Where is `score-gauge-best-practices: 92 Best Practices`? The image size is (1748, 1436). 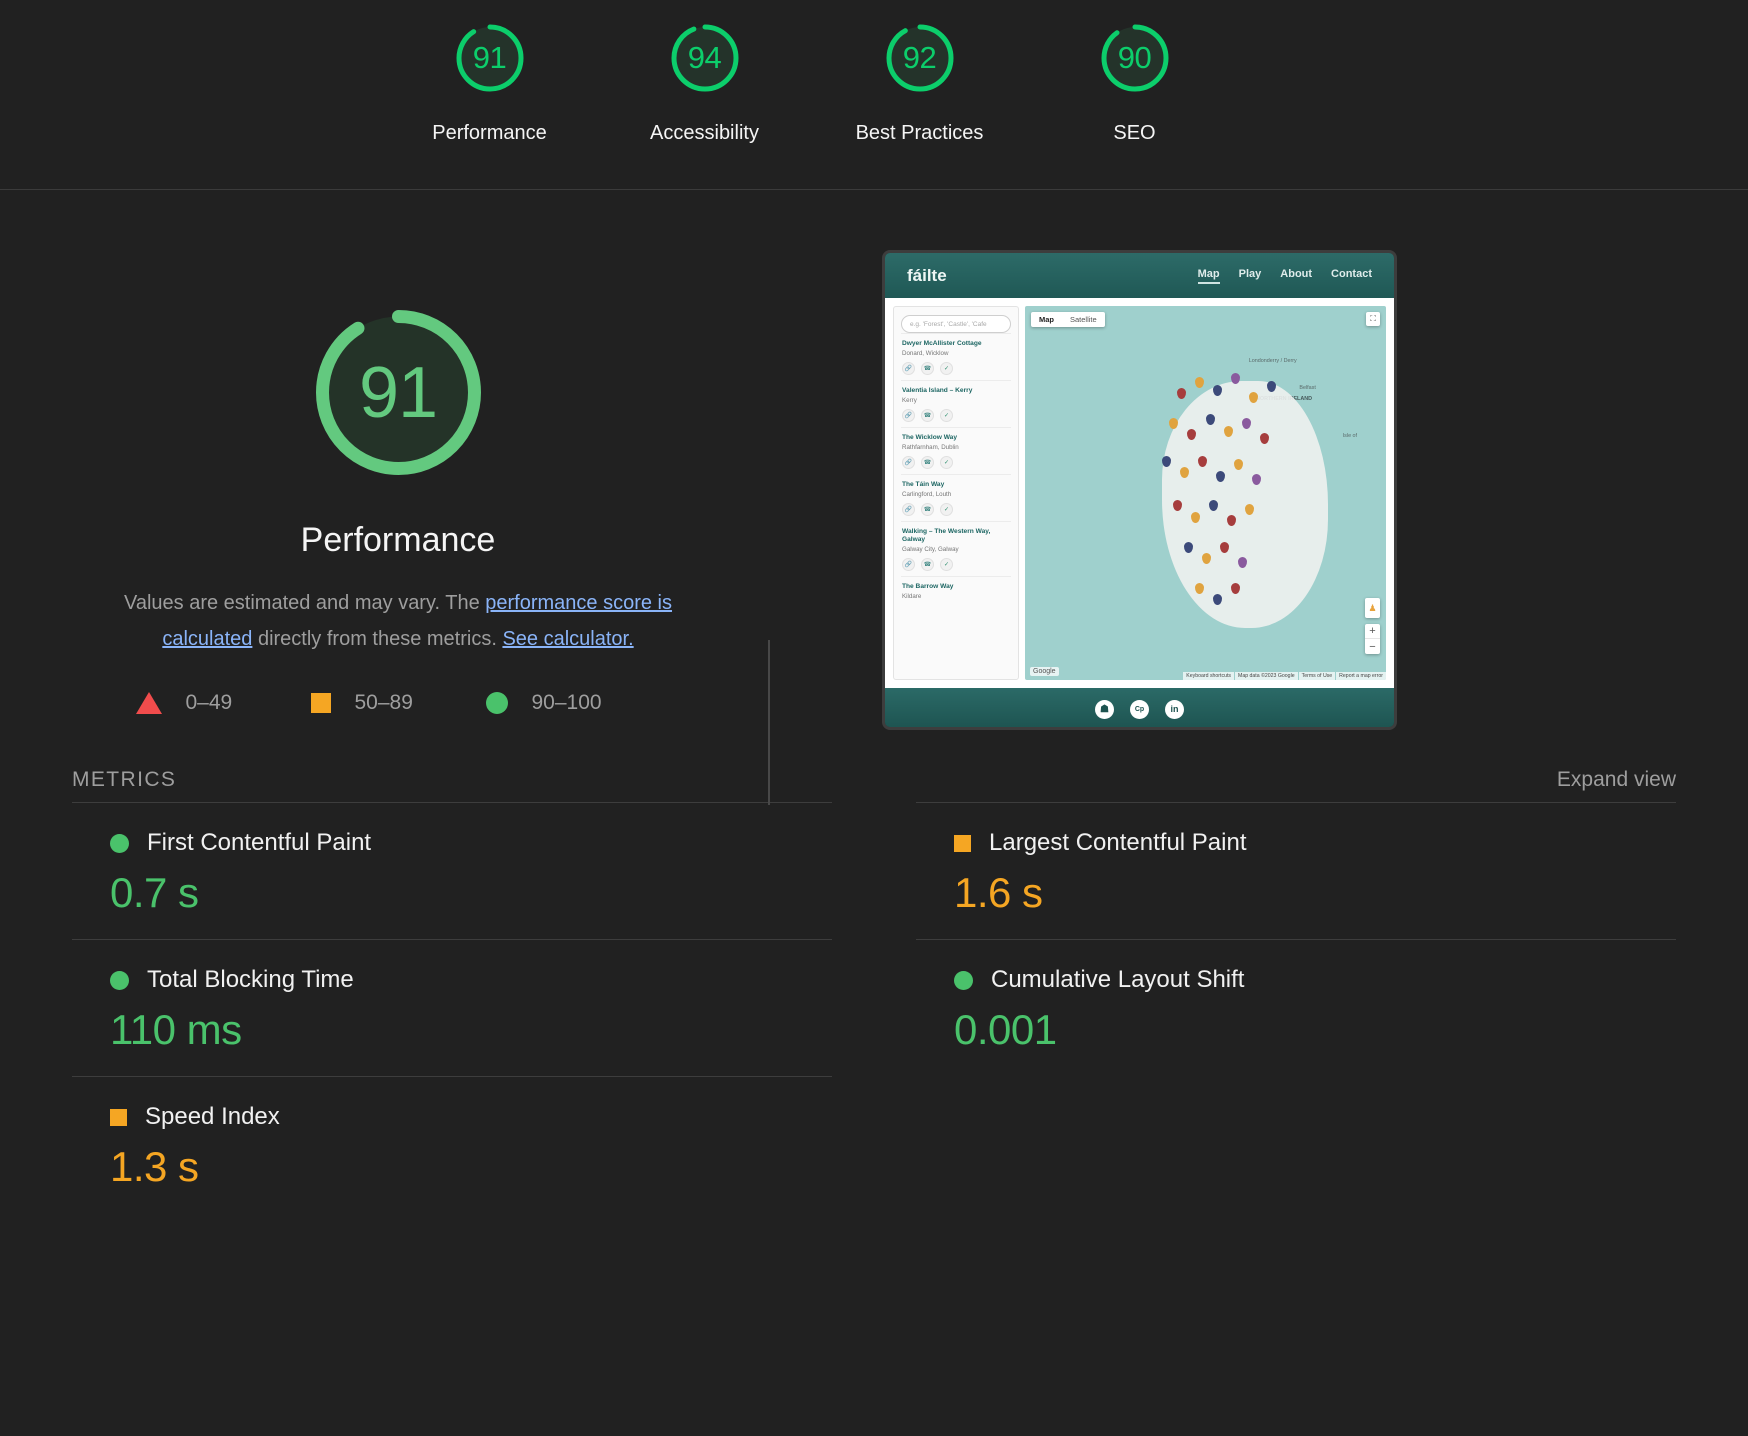
score-gauge-best-practices: 92 Best Practices is located at coordinates (919, 72).